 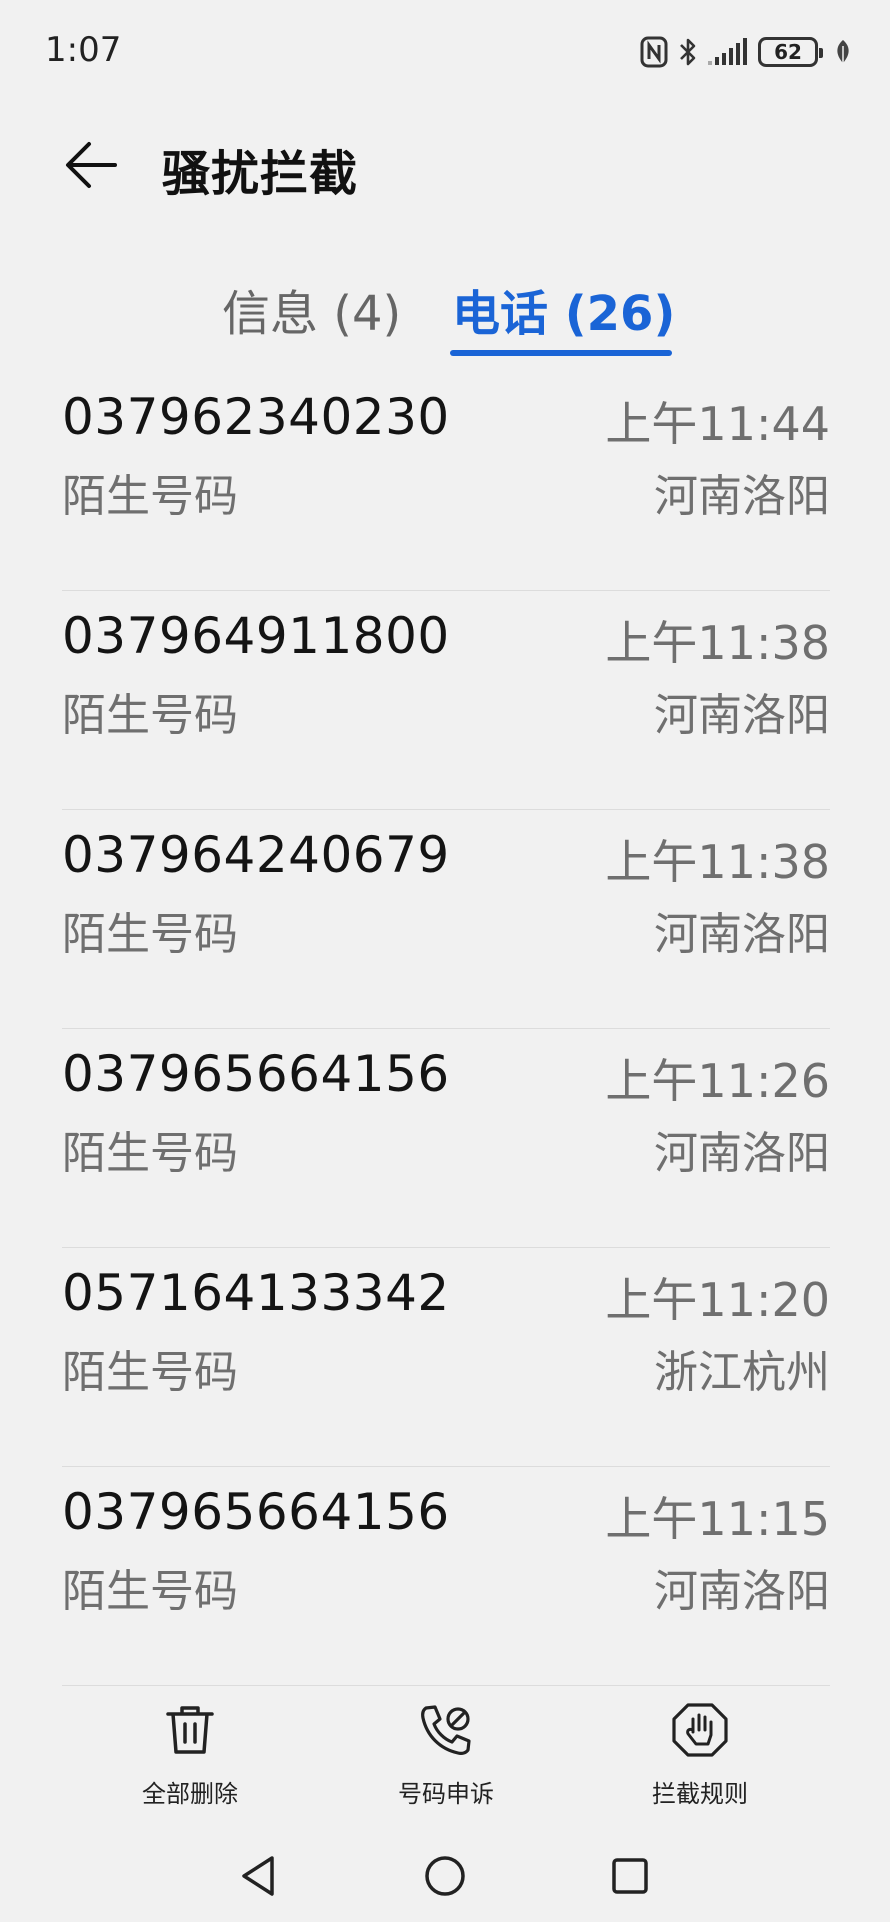 What do you see at coordinates (446, 481) in the screenshot?
I see `call-row: 037962340230 陌生号码 上午11:44 河南洛阳` at bounding box center [446, 481].